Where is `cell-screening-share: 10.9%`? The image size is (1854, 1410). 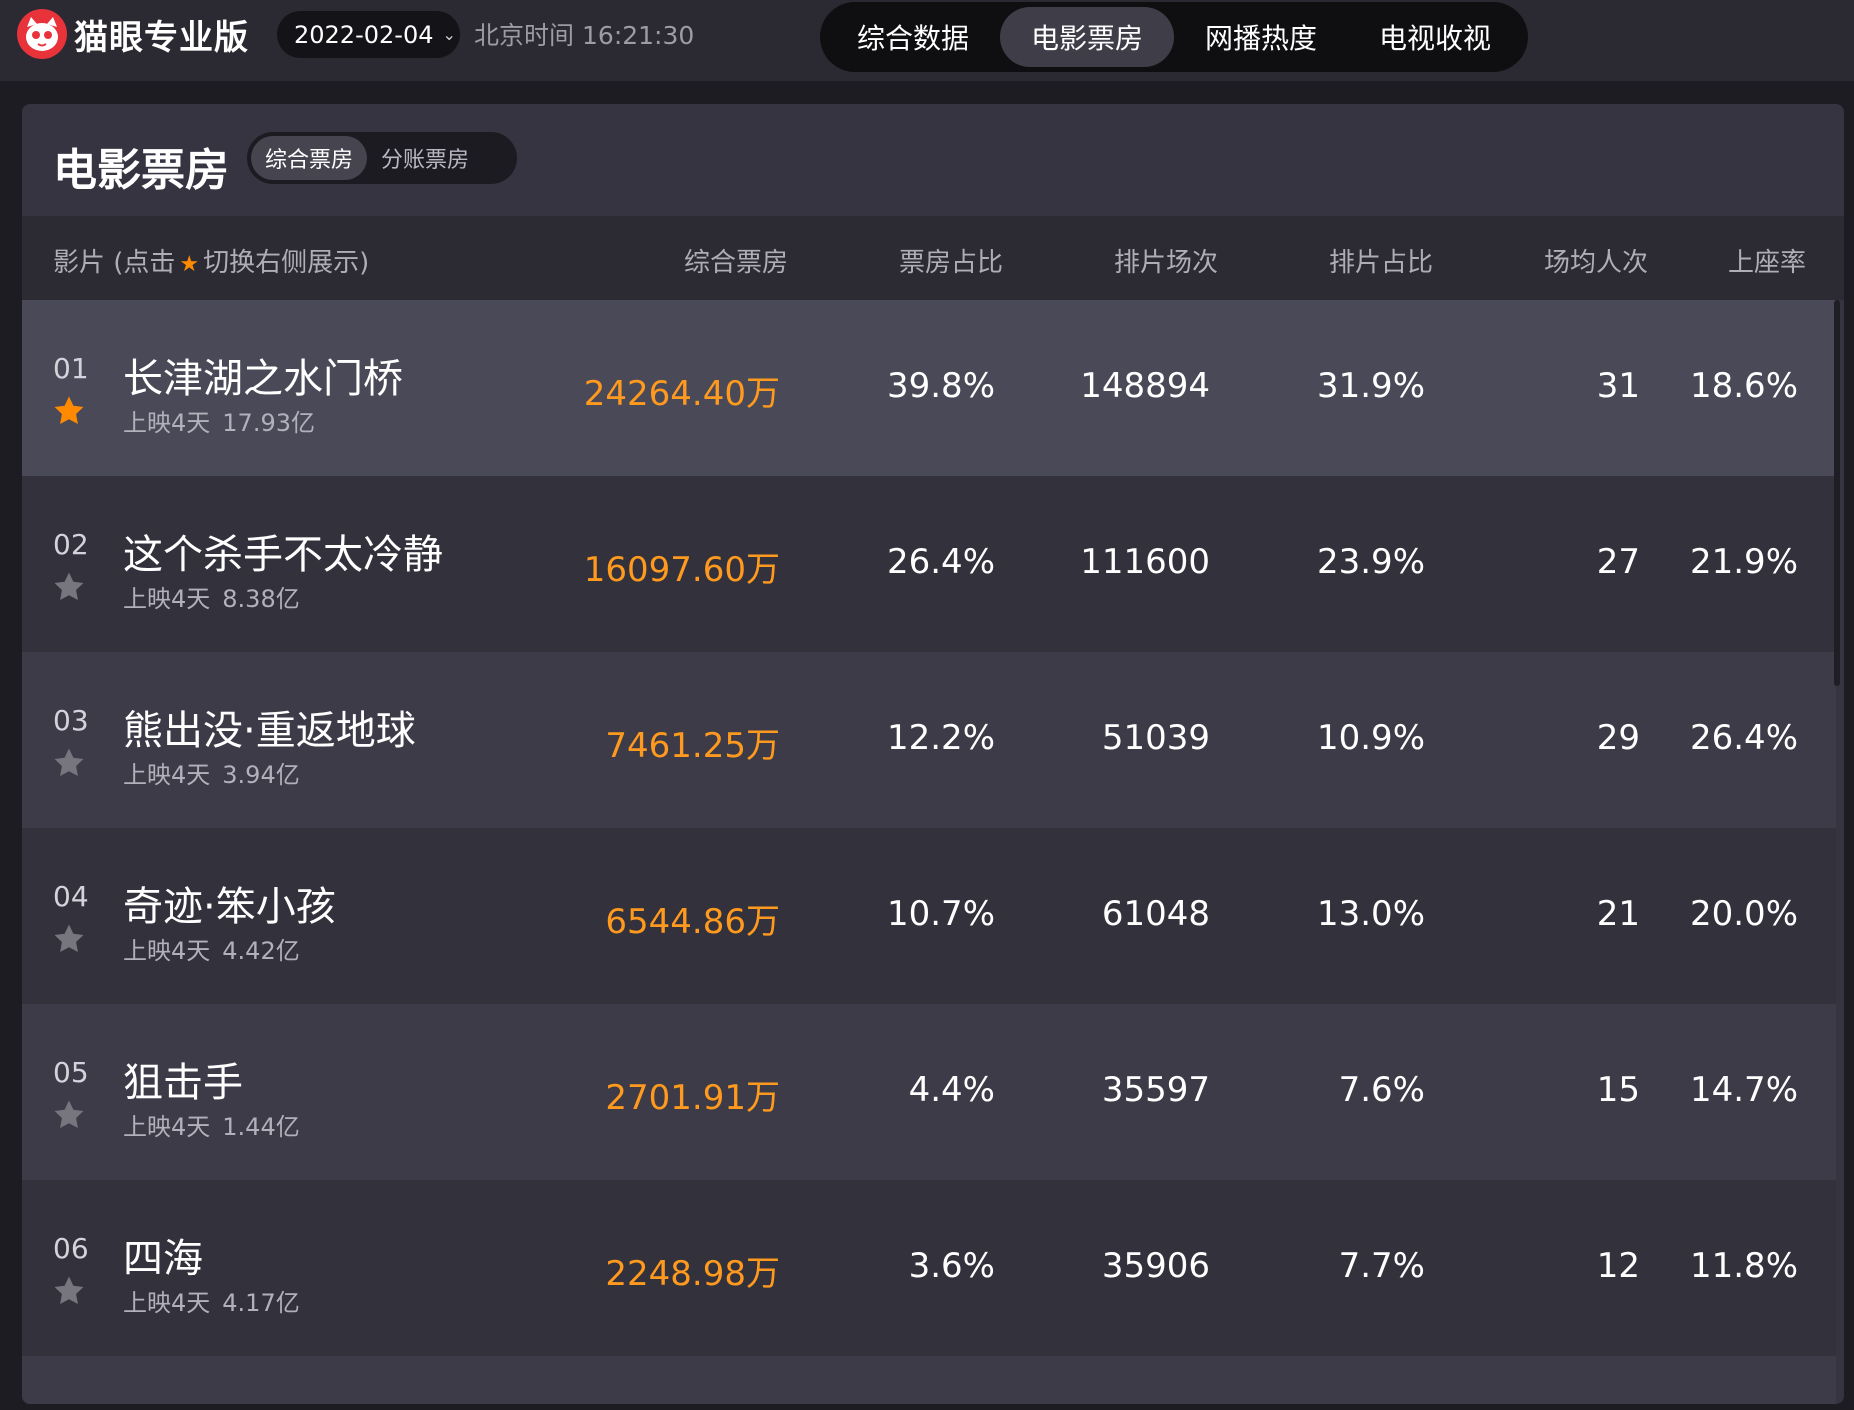
cell-screening-share: 10.9% is located at coordinates (1370, 738).